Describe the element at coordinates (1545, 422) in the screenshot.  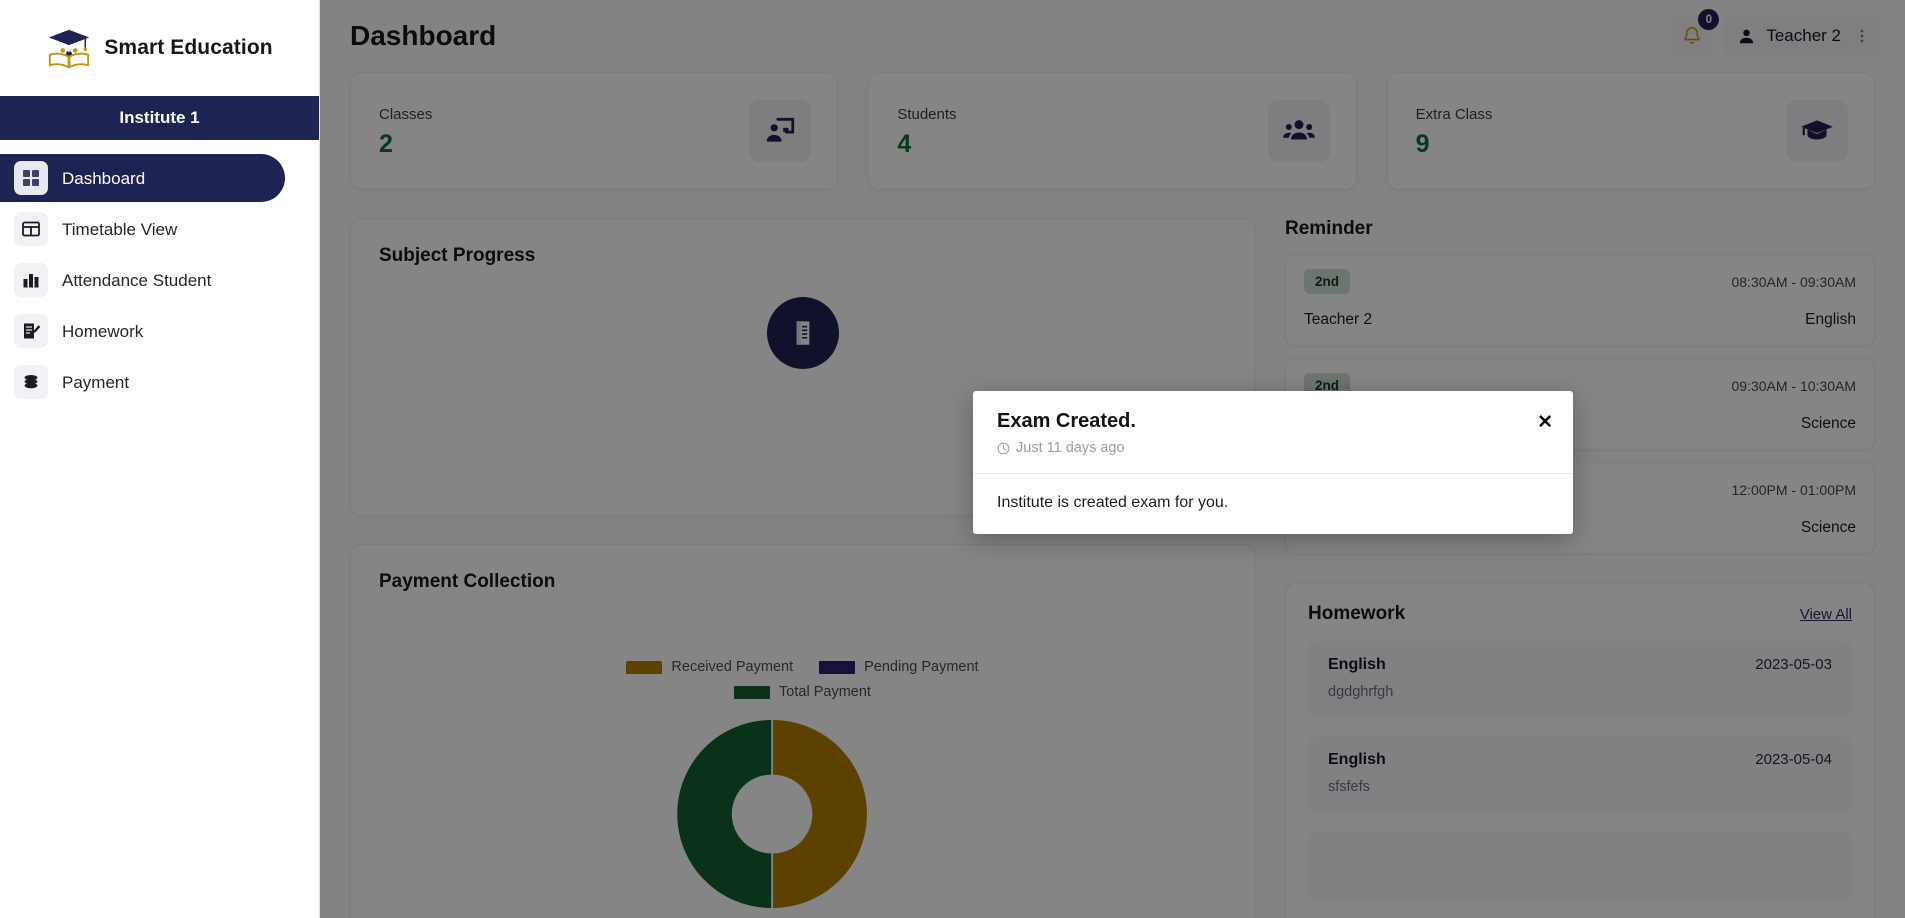
I see `close-icon: ✕` at that location.